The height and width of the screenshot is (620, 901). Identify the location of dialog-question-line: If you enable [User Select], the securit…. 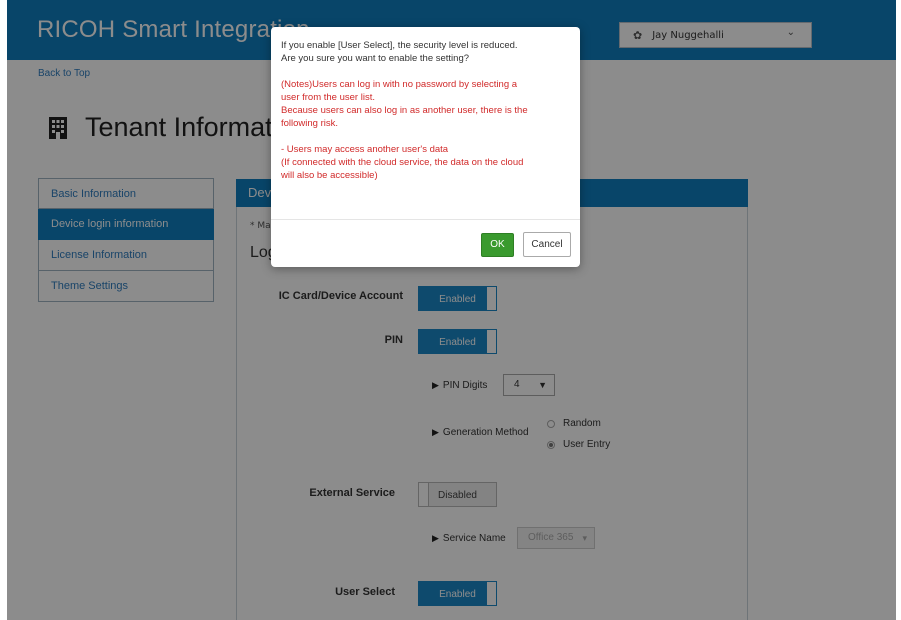
(399, 45).